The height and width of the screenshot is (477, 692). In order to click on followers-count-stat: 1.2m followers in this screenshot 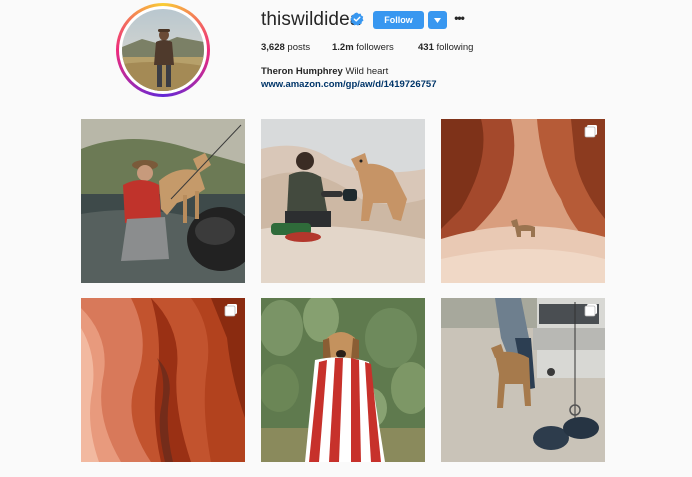, I will do `click(363, 47)`.